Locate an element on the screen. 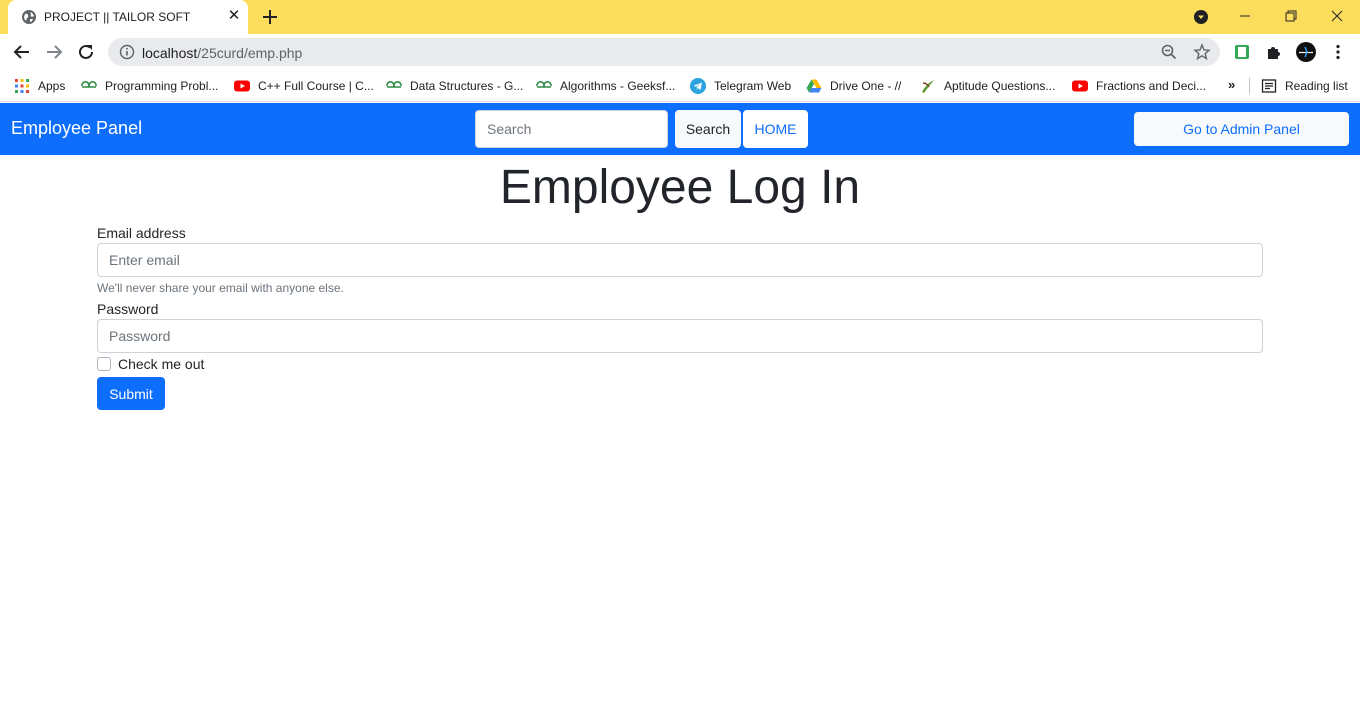 The image size is (1360, 728). bookmark-telegram: Telegram Web is located at coordinates (740, 86).